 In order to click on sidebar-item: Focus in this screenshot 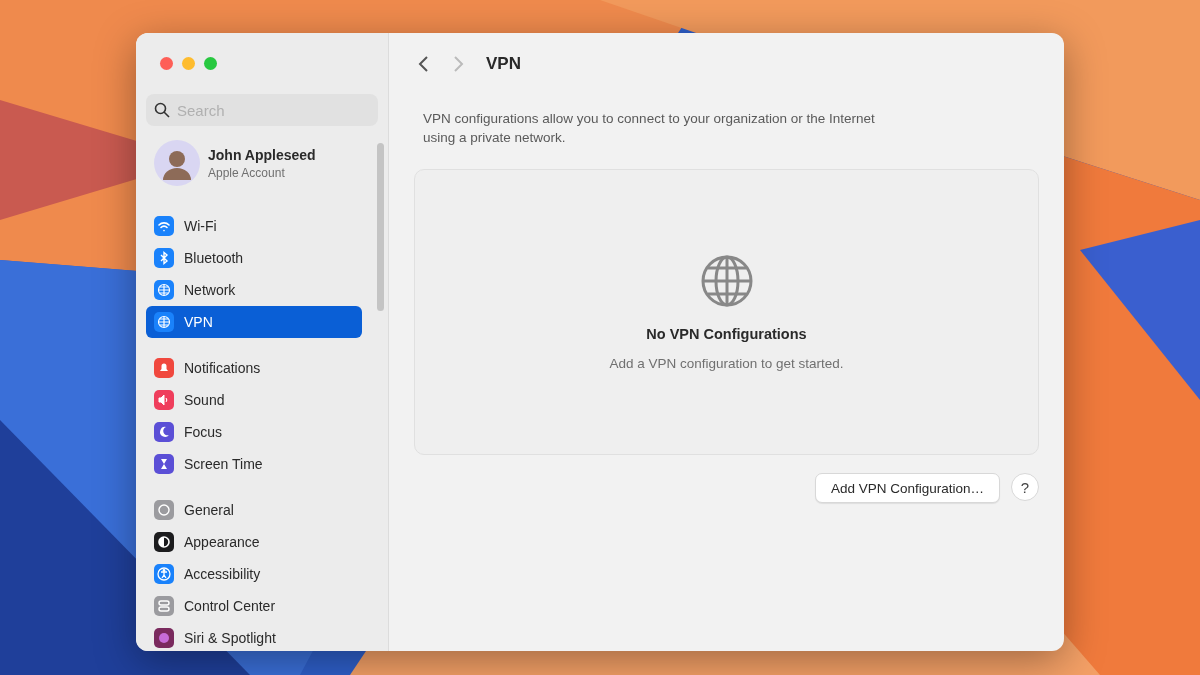, I will do `click(254, 432)`.